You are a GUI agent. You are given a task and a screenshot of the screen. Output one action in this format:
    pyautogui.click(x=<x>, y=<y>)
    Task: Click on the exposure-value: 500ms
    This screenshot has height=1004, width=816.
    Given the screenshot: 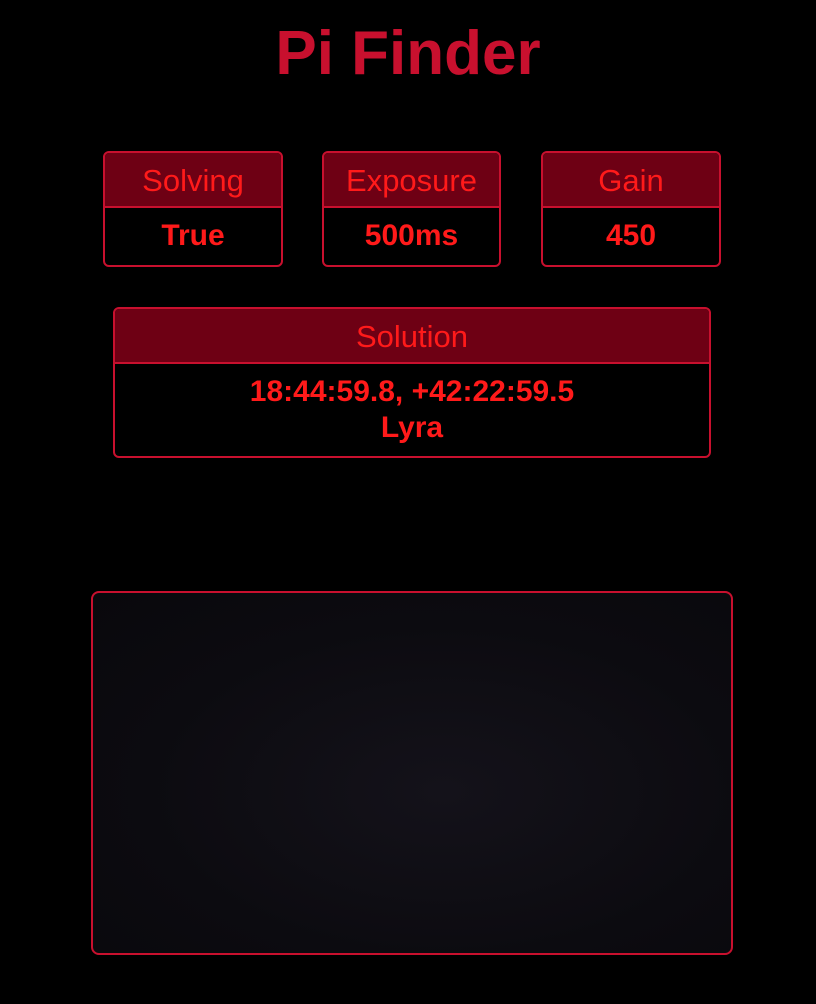 What is the action you would take?
    pyautogui.click(x=411, y=235)
    